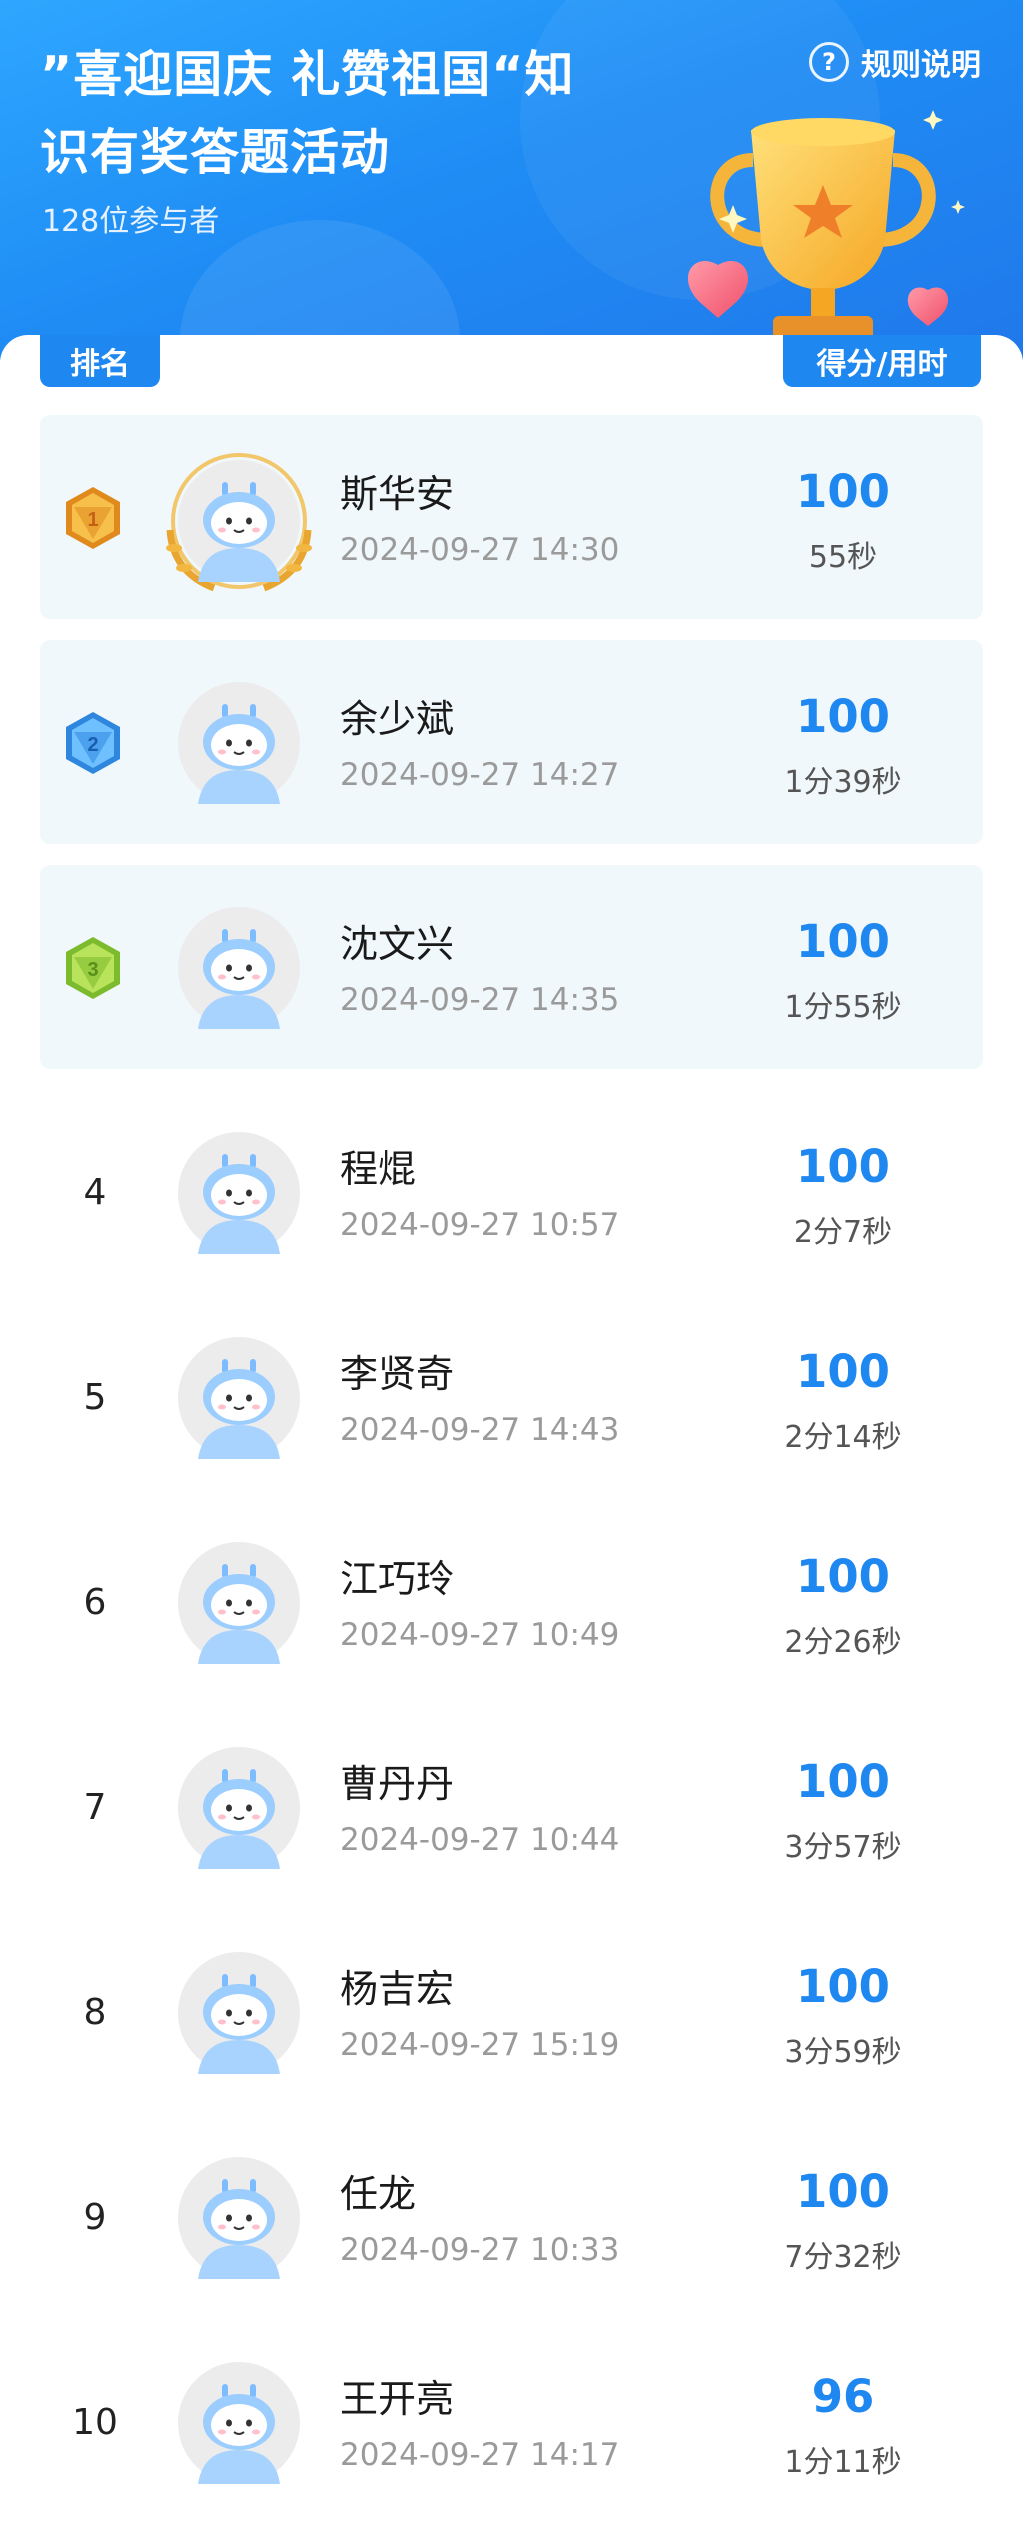 The image size is (1023, 2539). Describe the element at coordinates (511, 1602) in the screenshot. I see `ranking-row: 6 江巧玲 2024-09-27 10:49 100 2分26秒` at that location.